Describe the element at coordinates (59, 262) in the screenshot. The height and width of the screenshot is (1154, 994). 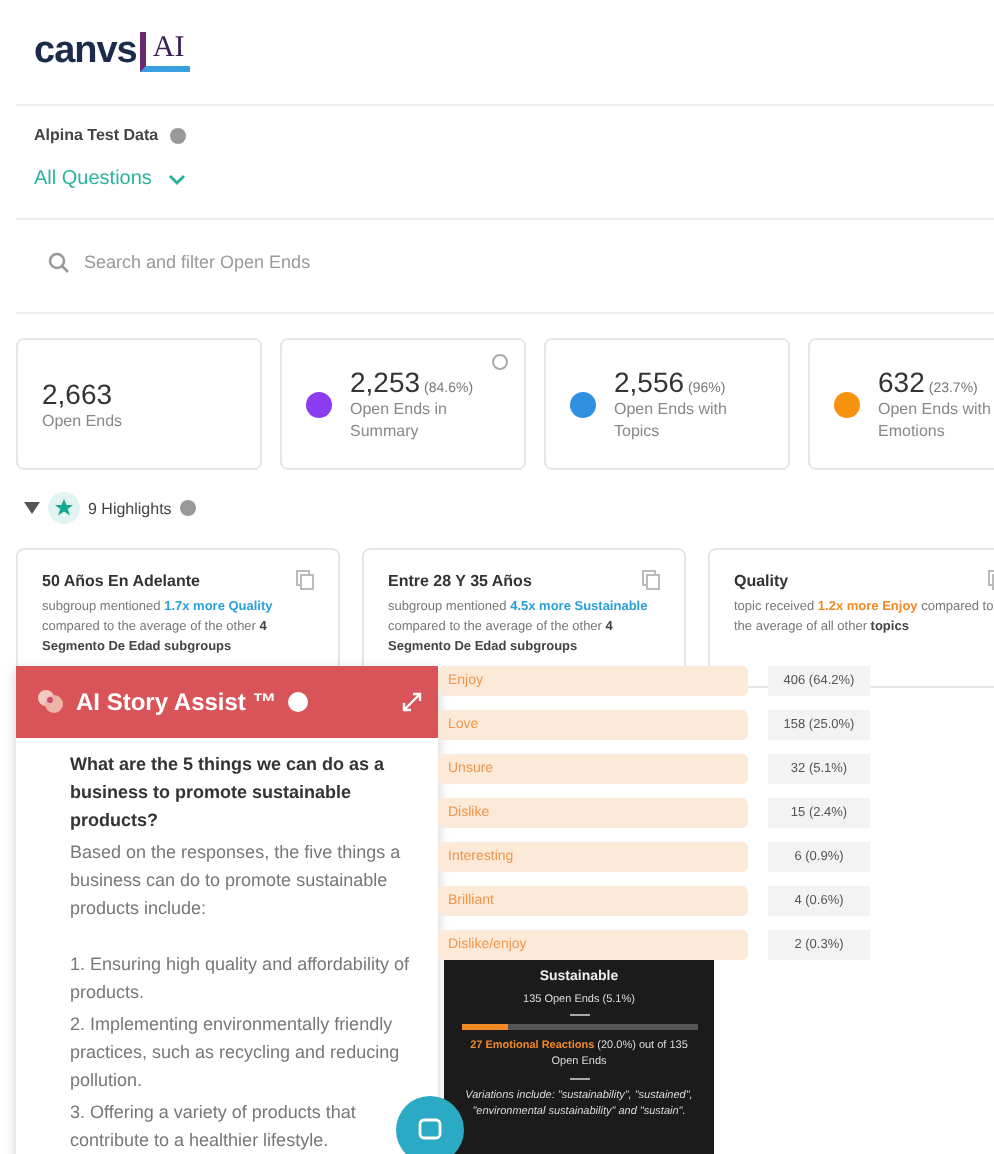
I see `search-icon` at that location.